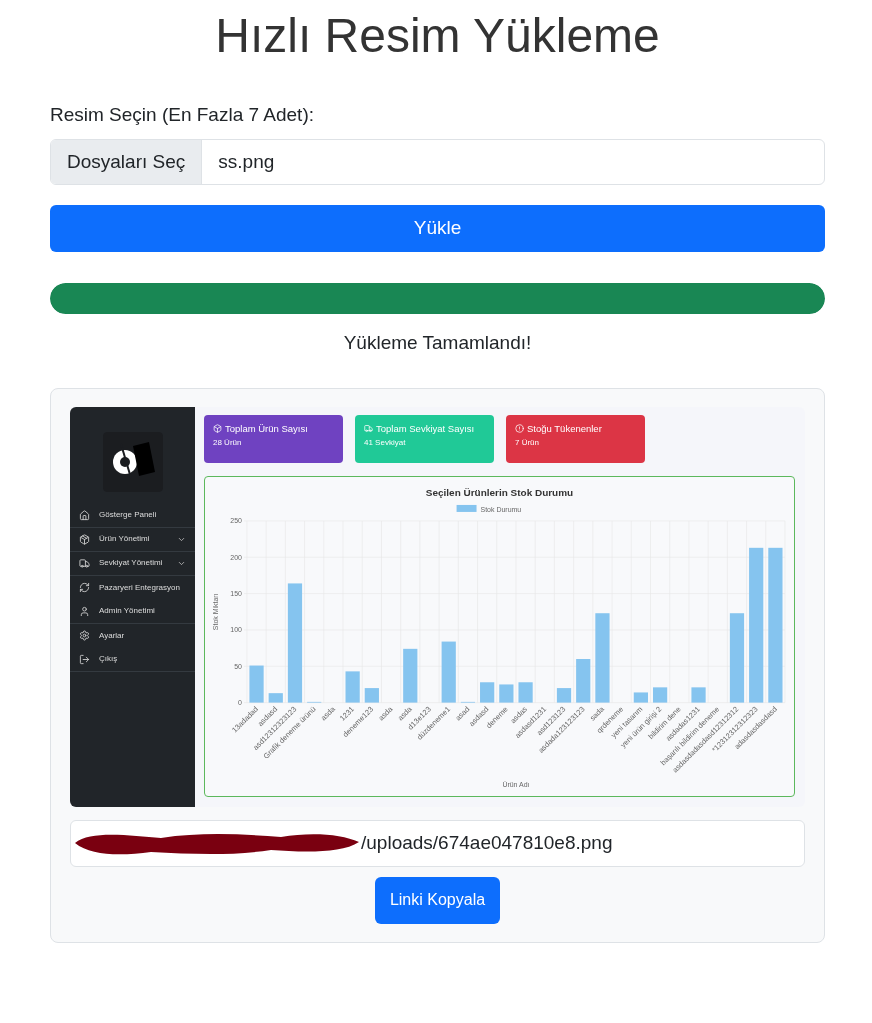 The height and width of the screenshot is (1023, 872). What do you see at coordinates (437, 162) in the screenshot?
I see `file-input: Dosyaları Seç ss.png` at bounding box center [437, 162].